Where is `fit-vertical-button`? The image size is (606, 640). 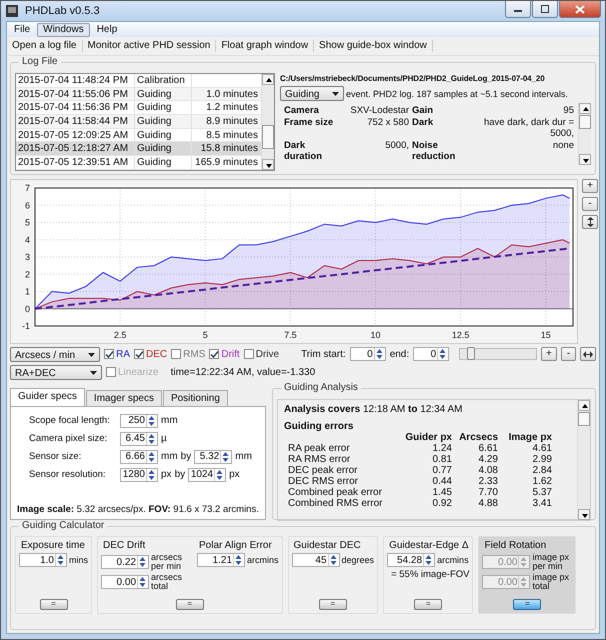
fit-vertical-button is located at coordinates (590, 222).